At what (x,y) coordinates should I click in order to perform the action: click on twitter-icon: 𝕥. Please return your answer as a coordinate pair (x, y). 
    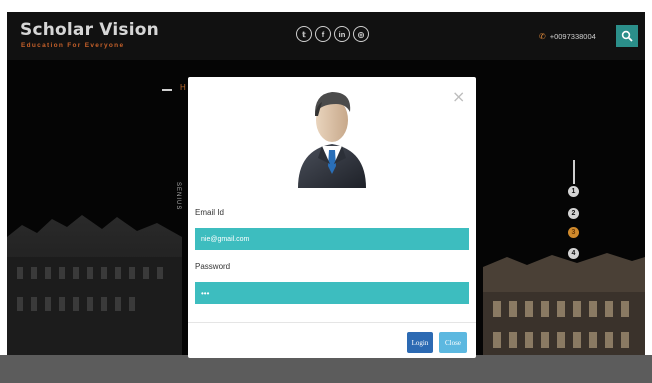
    Looking at the image, I should click on (304, 34).